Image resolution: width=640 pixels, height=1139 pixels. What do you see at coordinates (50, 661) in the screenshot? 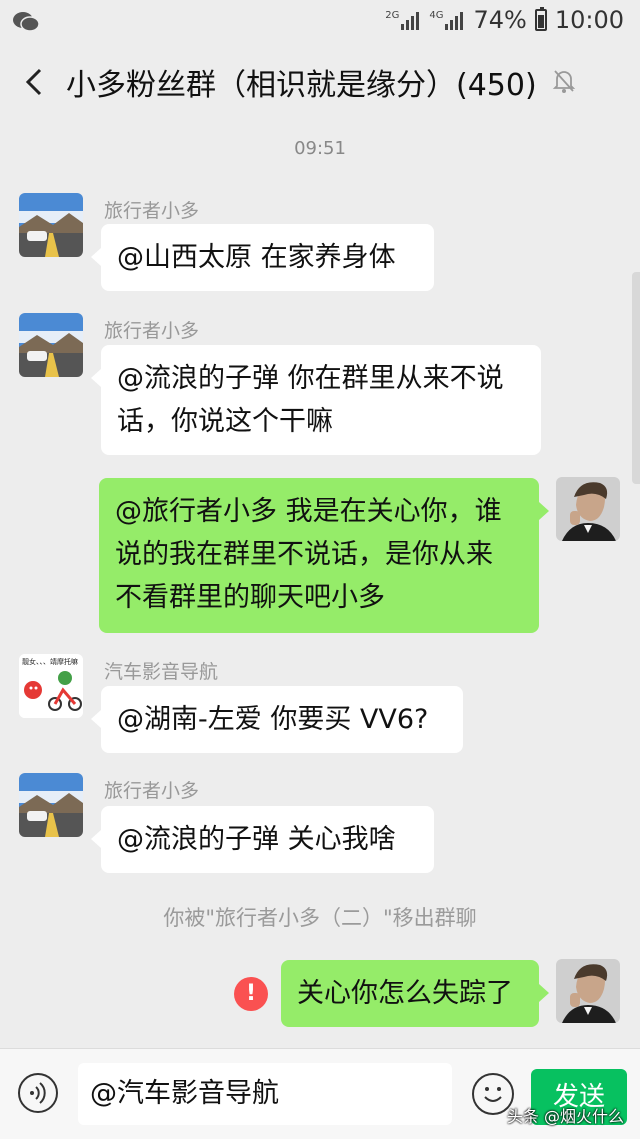
I see `svg-text: 靓女、、、靖摩托嘛` at bounding box center [50, 661].